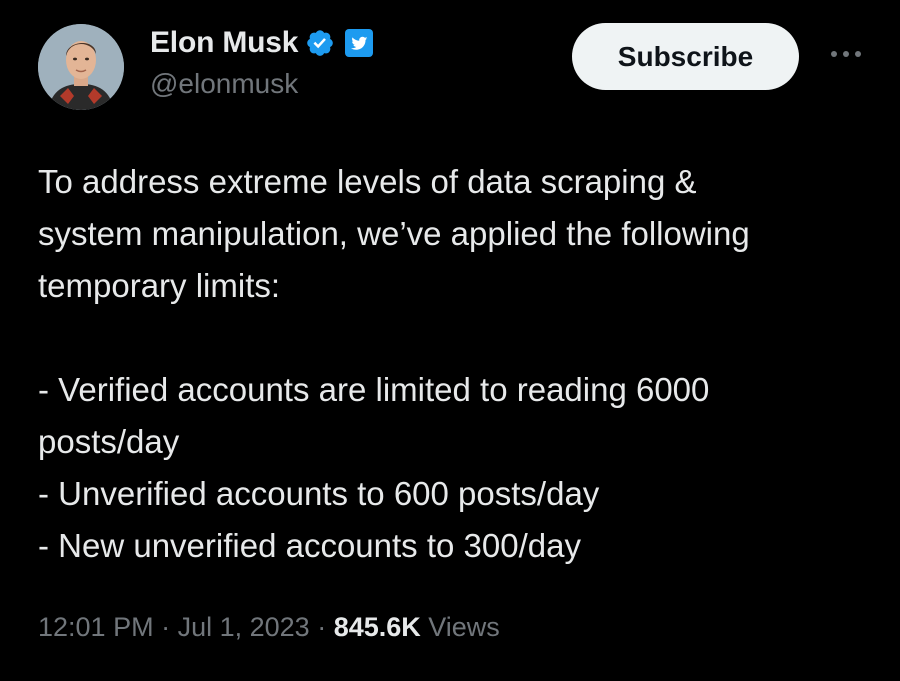 The width and height of the screenshot is (900, 681). I want to click on tweet-time: 12:01 PM, so click(96, 627).